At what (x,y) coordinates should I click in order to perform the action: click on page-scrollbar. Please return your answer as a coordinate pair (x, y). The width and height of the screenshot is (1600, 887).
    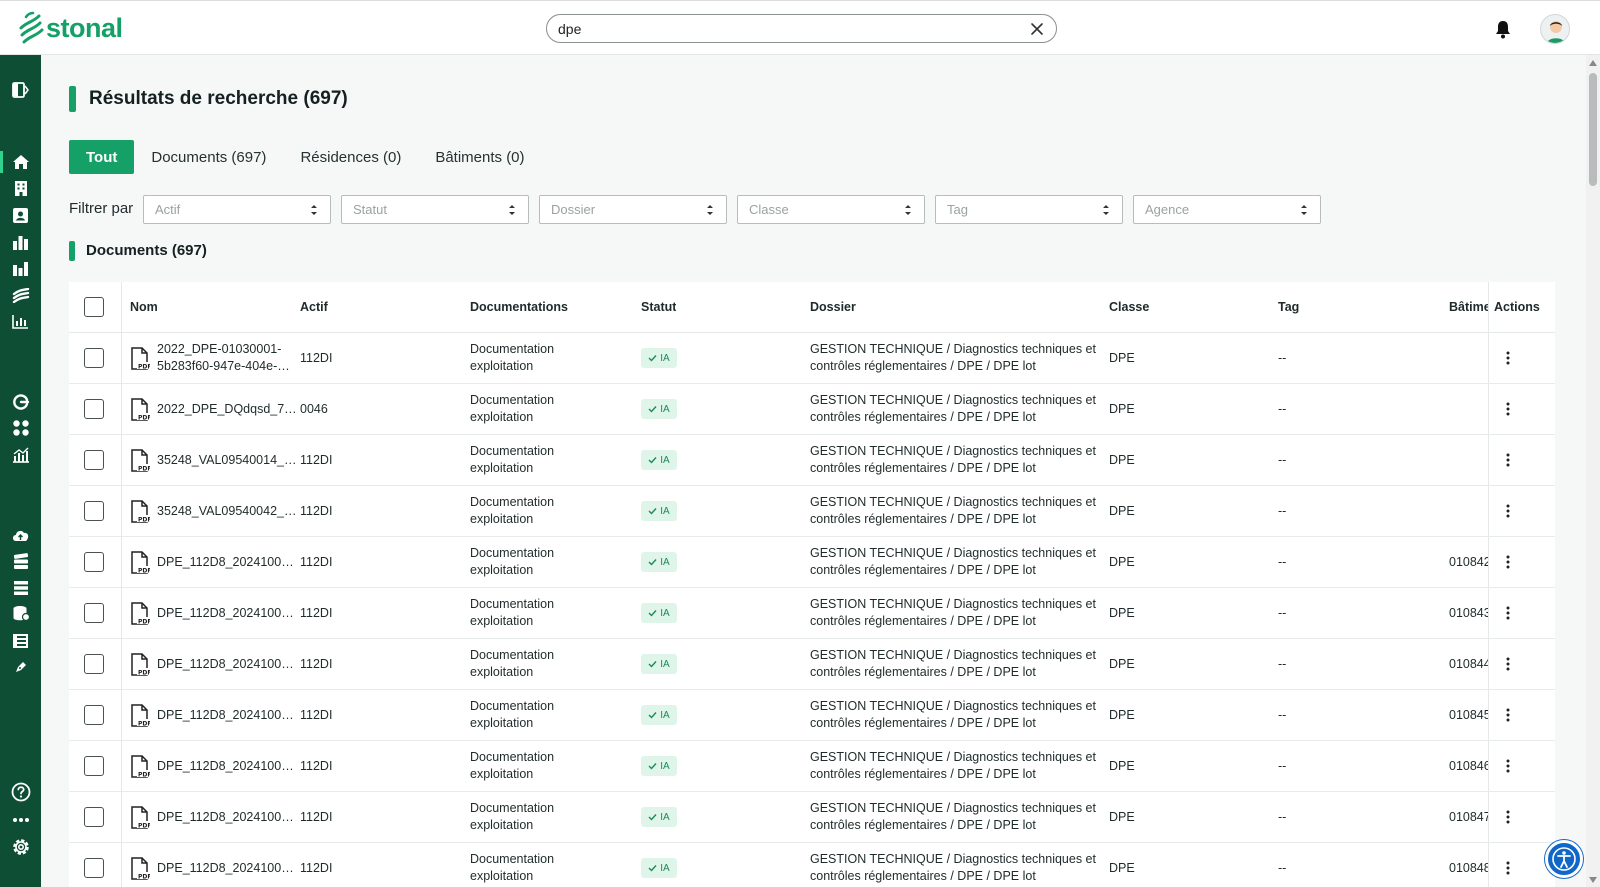
    Looking at the image, I should click on (1593, 471).